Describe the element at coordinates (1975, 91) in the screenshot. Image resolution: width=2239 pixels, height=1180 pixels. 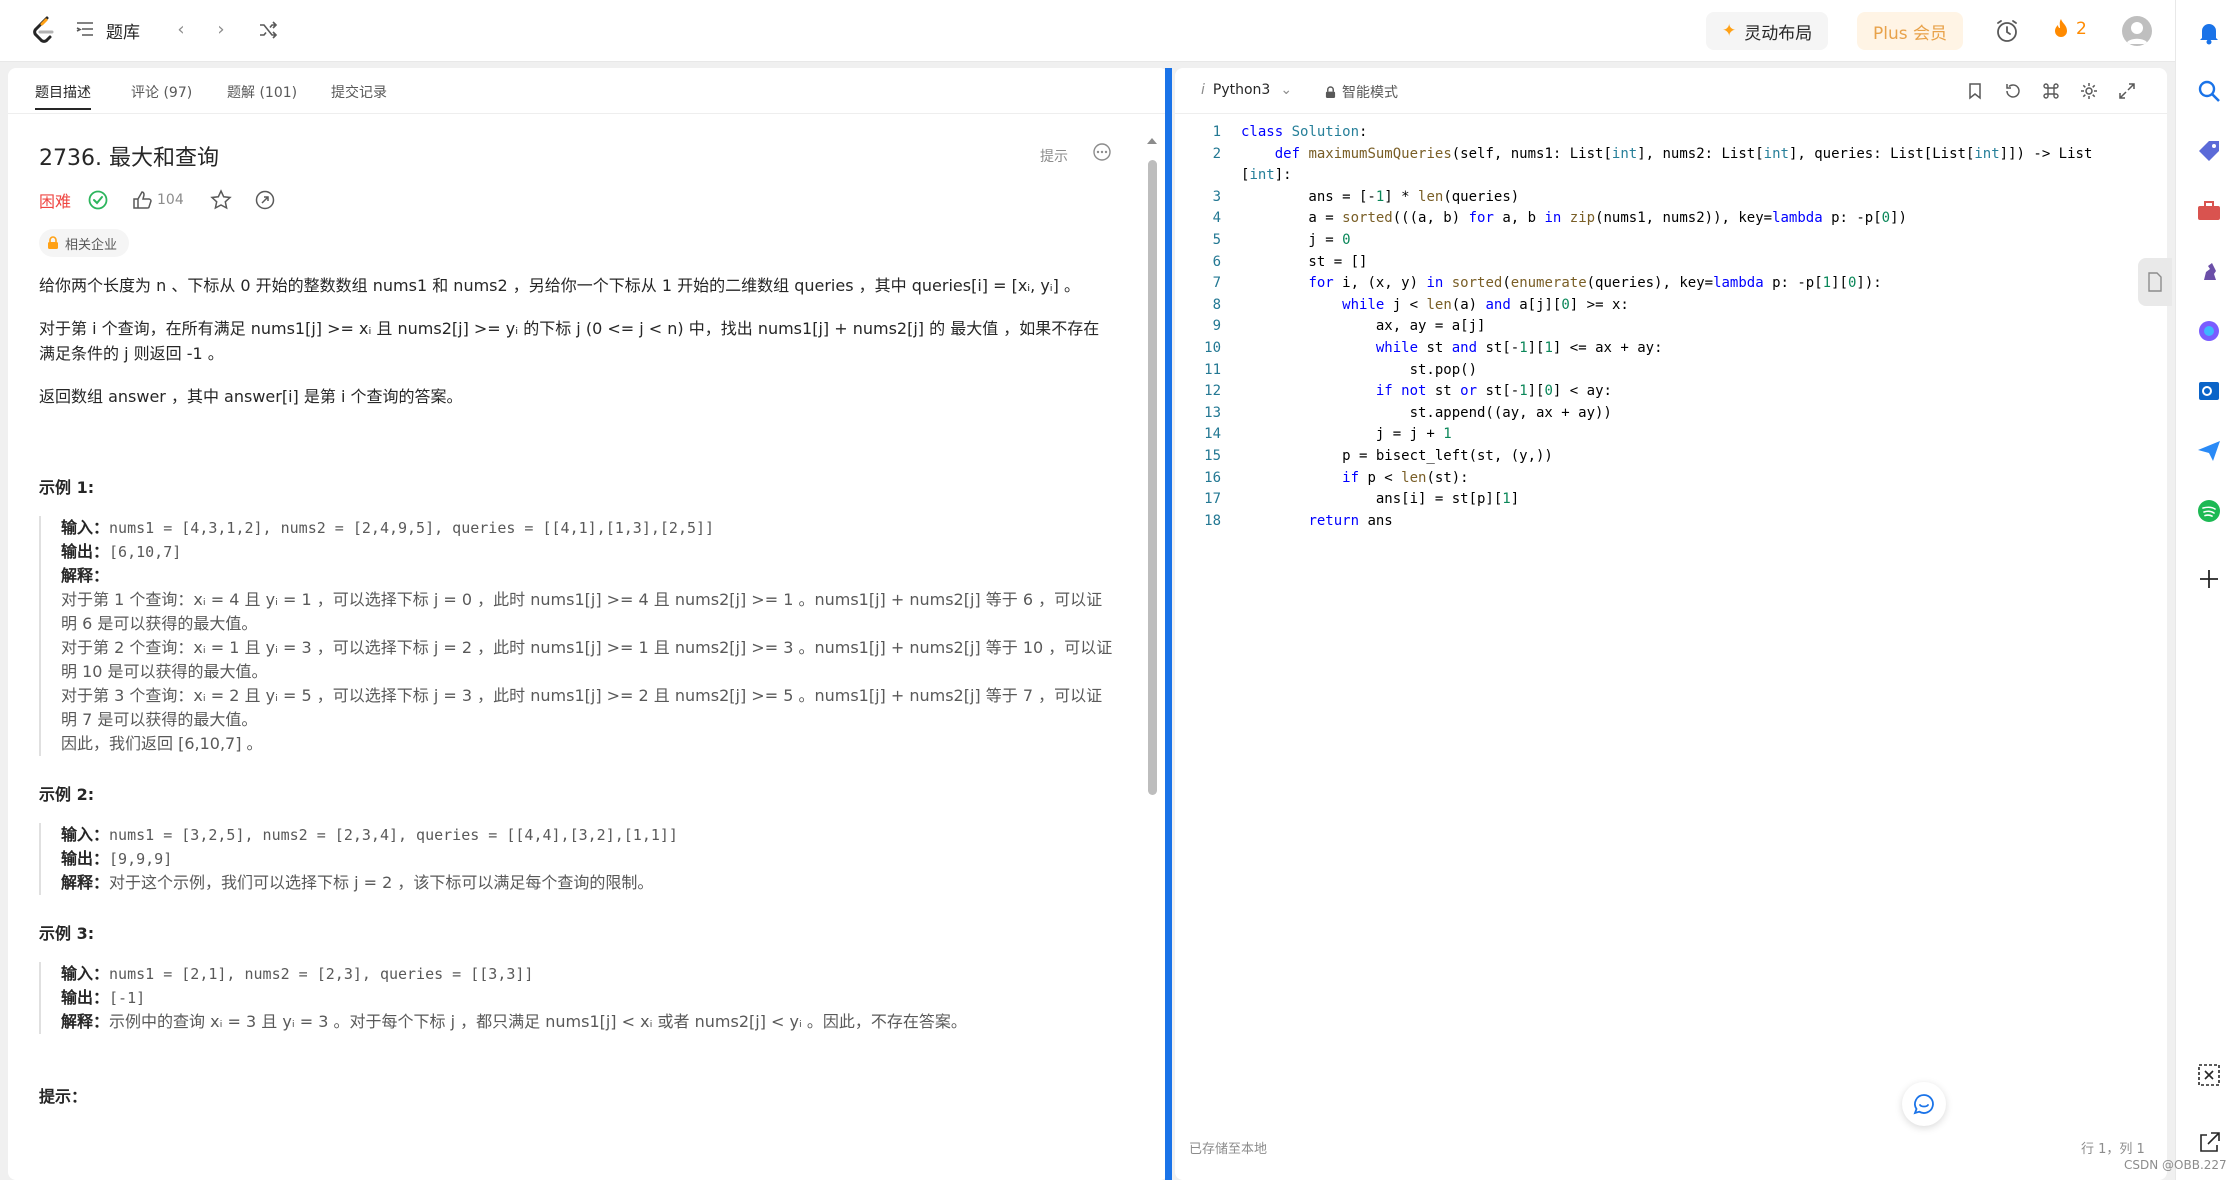
I see `bookmark-icon` at that location.